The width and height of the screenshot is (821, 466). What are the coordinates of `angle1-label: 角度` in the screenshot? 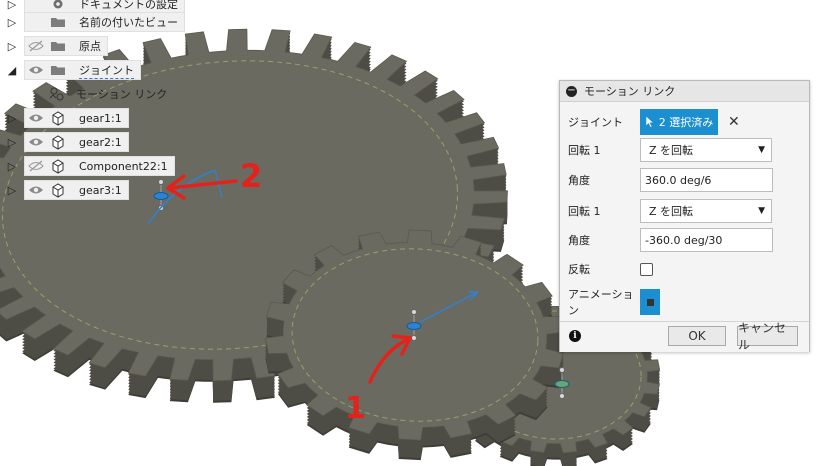 It's located at (579, 180).